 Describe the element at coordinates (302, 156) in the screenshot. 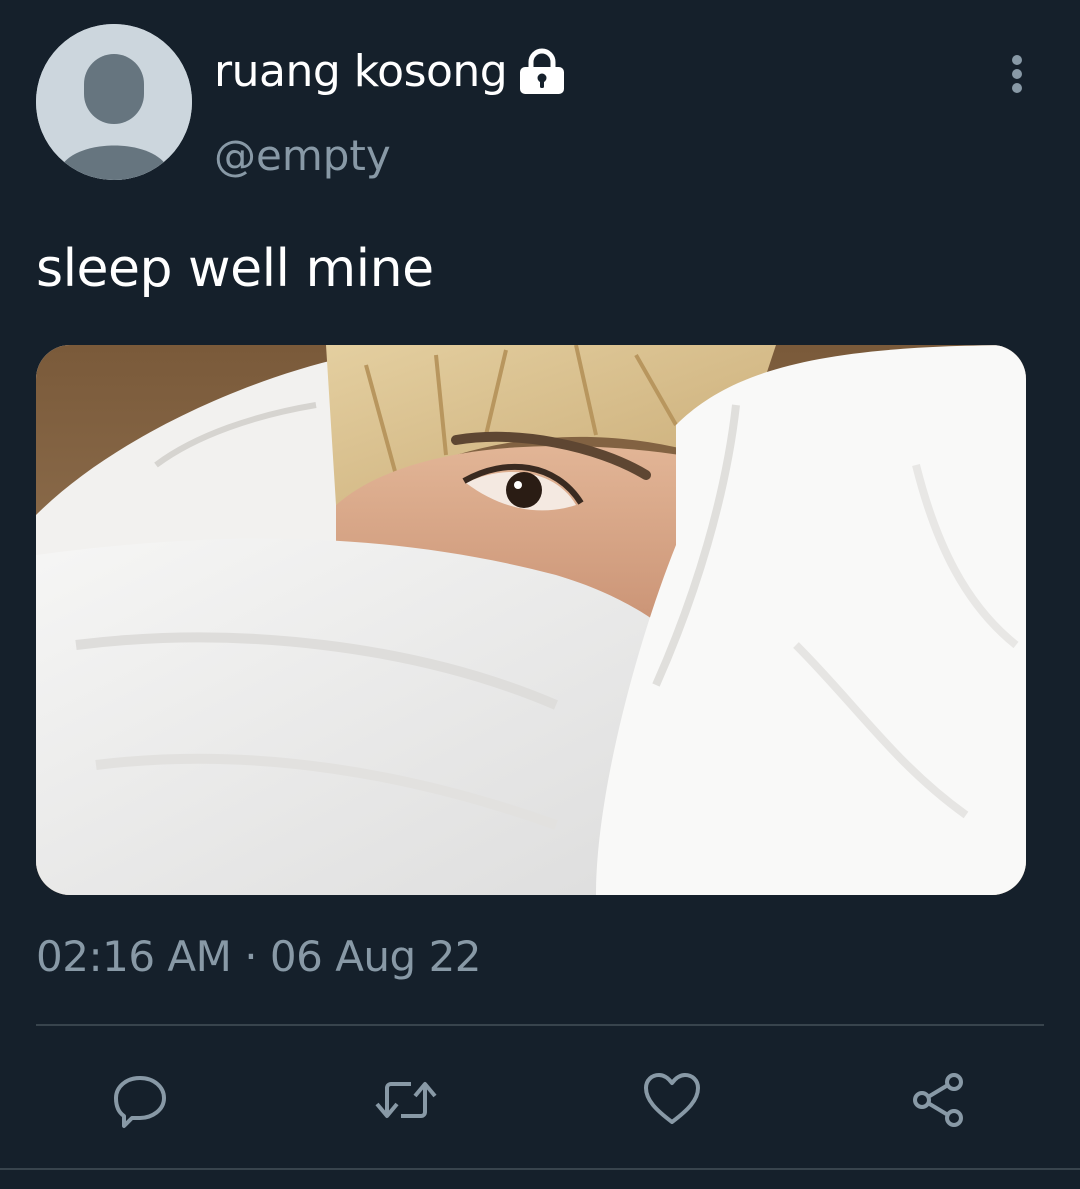

I see `author-handle: @empty` at that location.